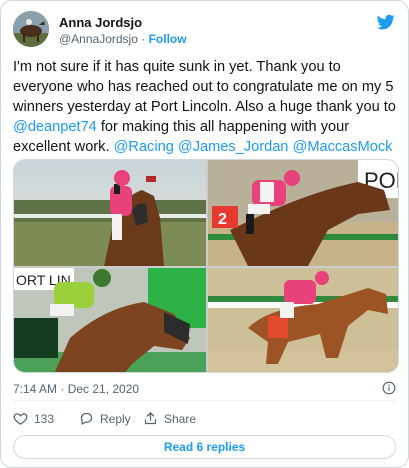  I want to click on share-button: Share, so click(169, 418).